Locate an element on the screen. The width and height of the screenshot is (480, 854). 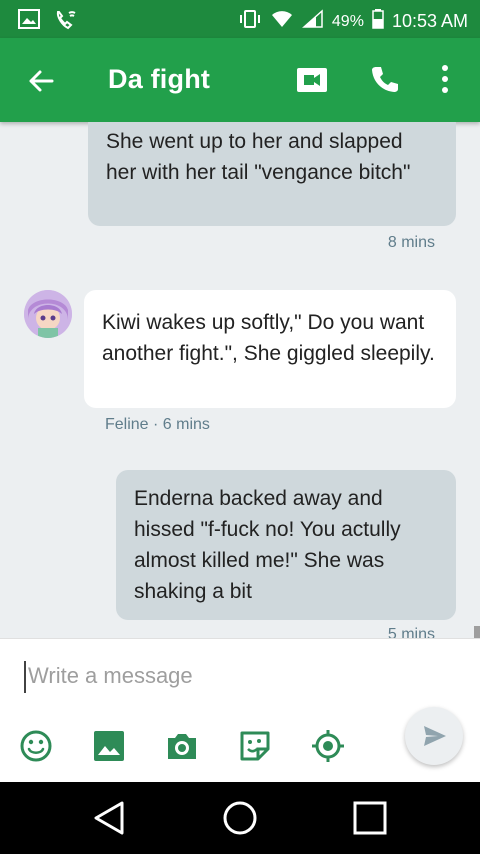
message-timestamp: 8 mins is located at coordinates (411, 242).